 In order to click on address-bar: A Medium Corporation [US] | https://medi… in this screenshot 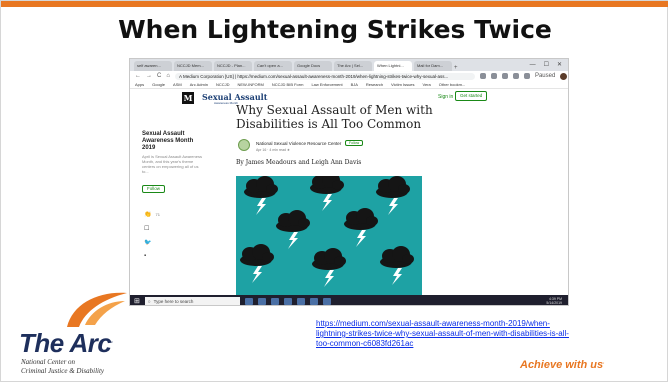, I will do `click(324, 76)`.